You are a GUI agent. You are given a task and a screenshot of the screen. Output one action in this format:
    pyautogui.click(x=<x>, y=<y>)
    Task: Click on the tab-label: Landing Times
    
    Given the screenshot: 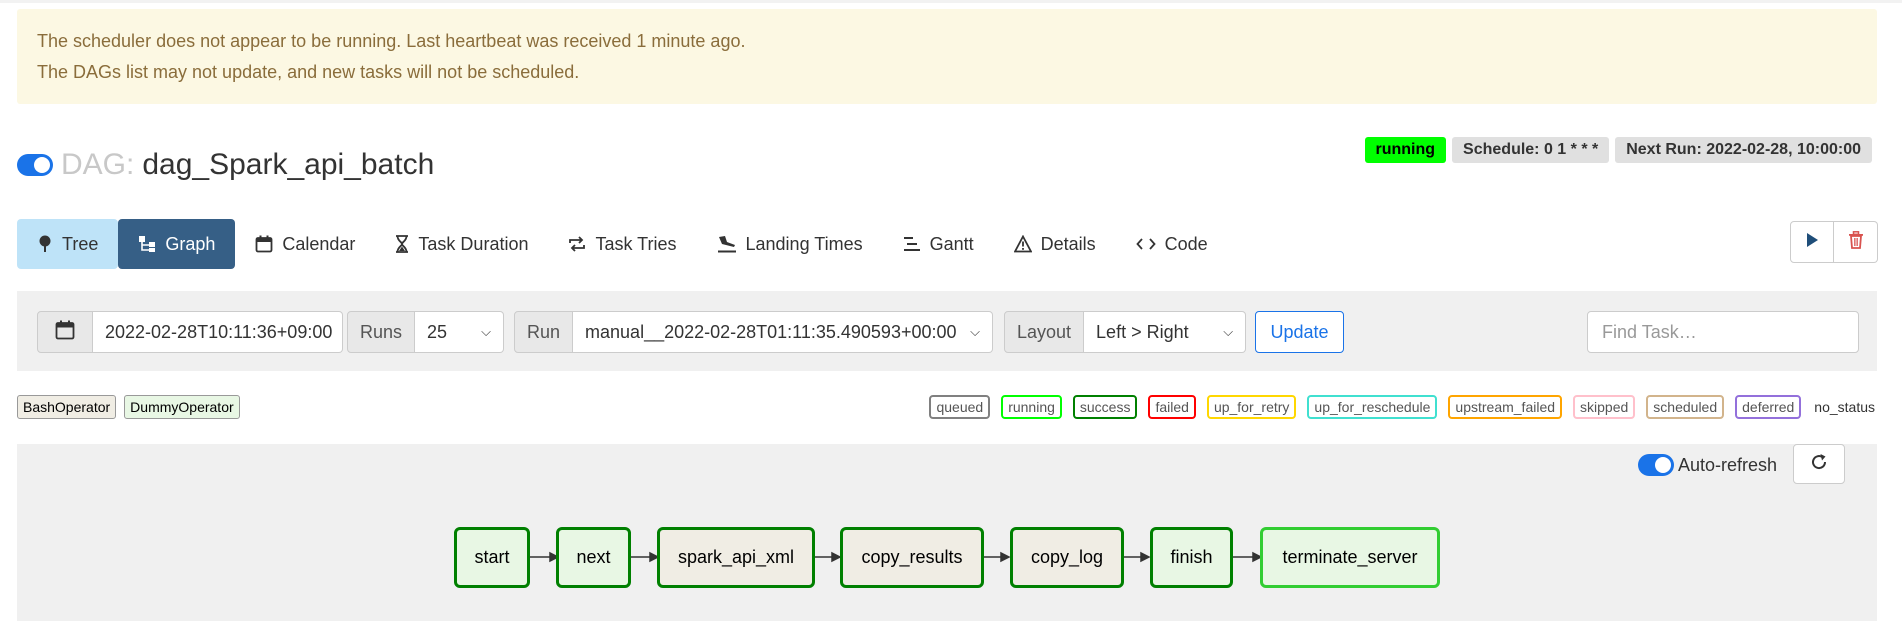 What is the action you would take?
    pyautogui.click(x=804, y=243)
    